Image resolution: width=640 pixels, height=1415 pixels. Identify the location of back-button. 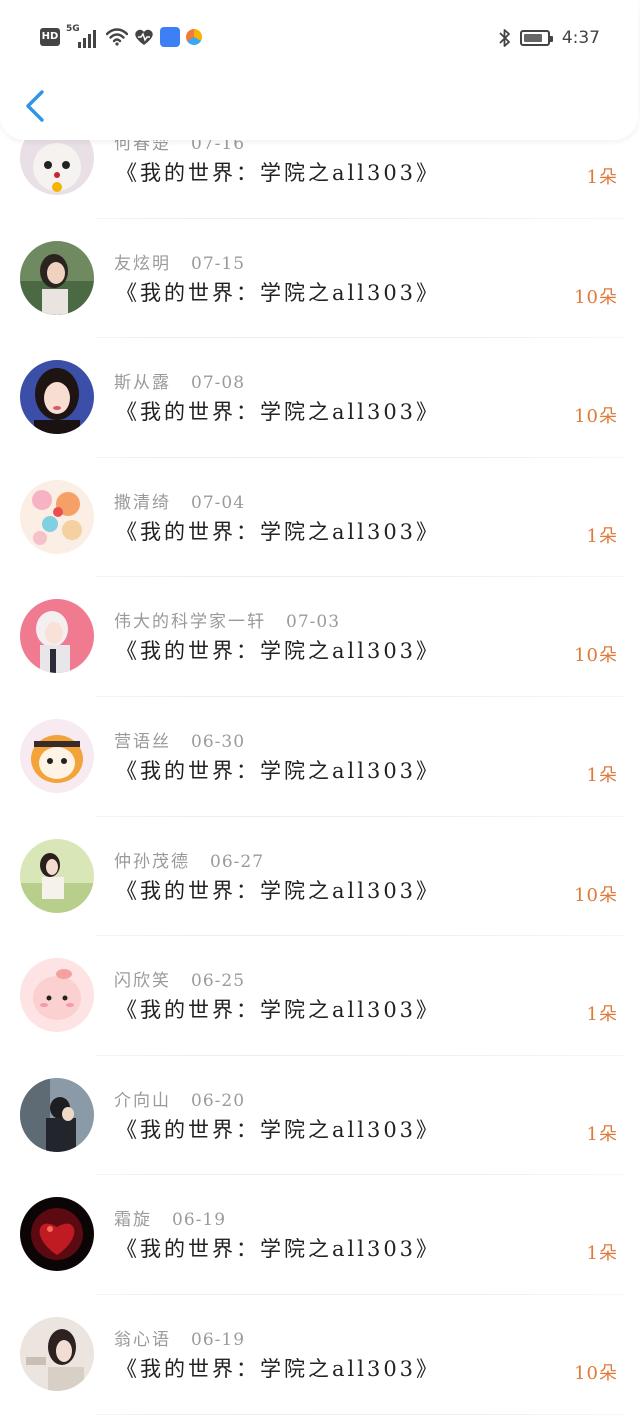
(36, 106).